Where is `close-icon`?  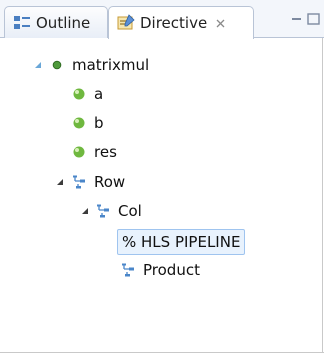 close-icon is located at coordinates (220, 23).